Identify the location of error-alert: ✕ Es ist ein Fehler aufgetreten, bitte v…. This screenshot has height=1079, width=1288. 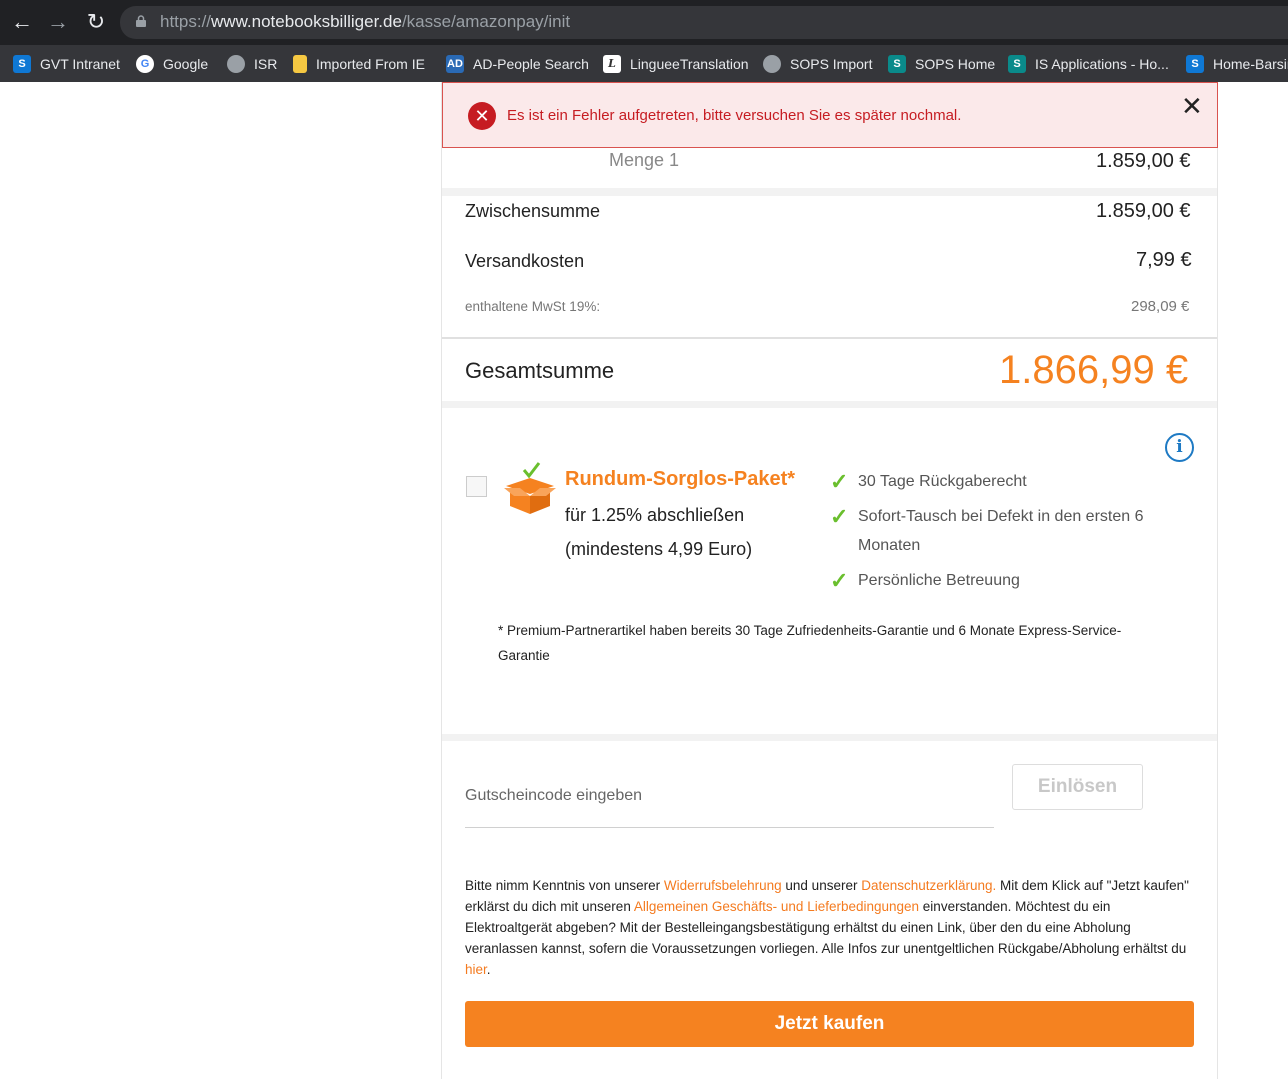
(830, 115).